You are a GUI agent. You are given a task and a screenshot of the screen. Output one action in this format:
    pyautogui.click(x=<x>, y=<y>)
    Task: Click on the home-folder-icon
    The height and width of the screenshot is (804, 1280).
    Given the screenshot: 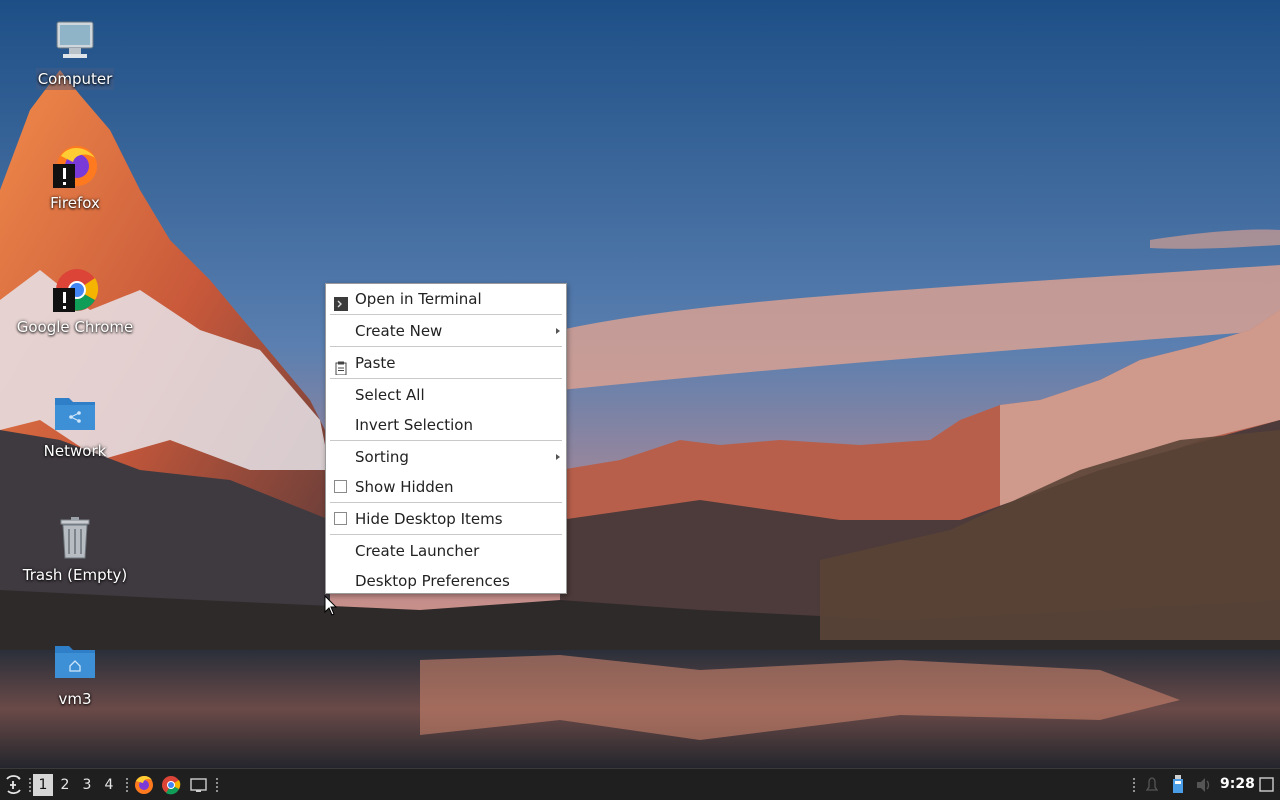 What is the action you would take?
    pyautogui.click(x=75, y=662)
    